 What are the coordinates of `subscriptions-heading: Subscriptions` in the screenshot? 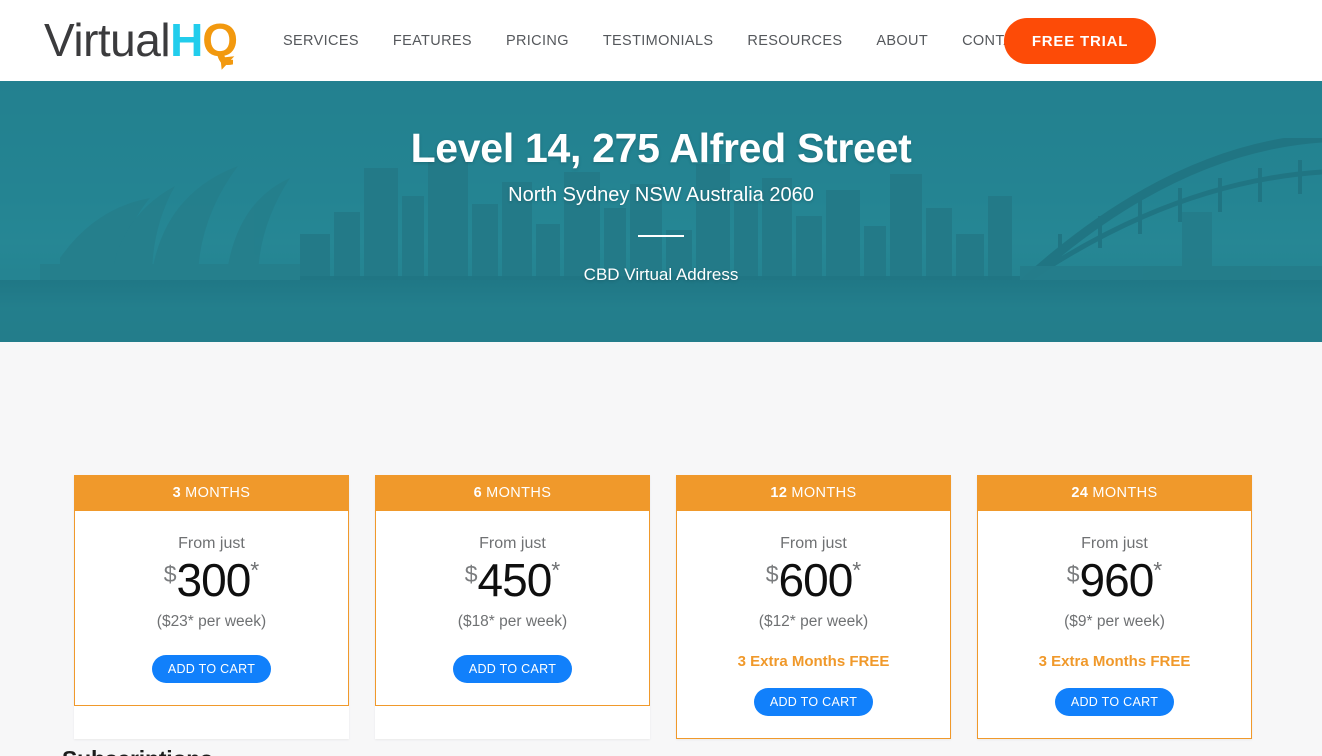 It's located at (137, 751).